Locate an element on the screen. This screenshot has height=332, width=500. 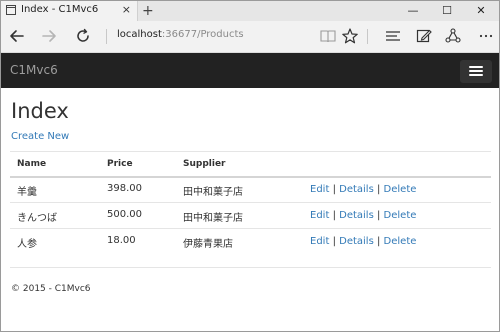
refresh-icon is located at coordinates (83, 36).